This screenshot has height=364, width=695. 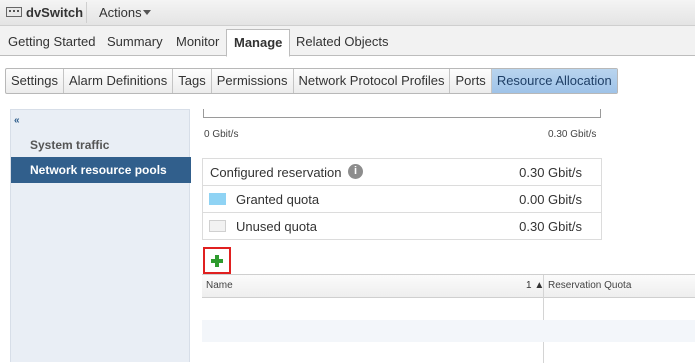 What do you see at coordinates (217, 260) in the screenshot?
I see `add-network-resource-pool-button` at bounding box center [217, 260].